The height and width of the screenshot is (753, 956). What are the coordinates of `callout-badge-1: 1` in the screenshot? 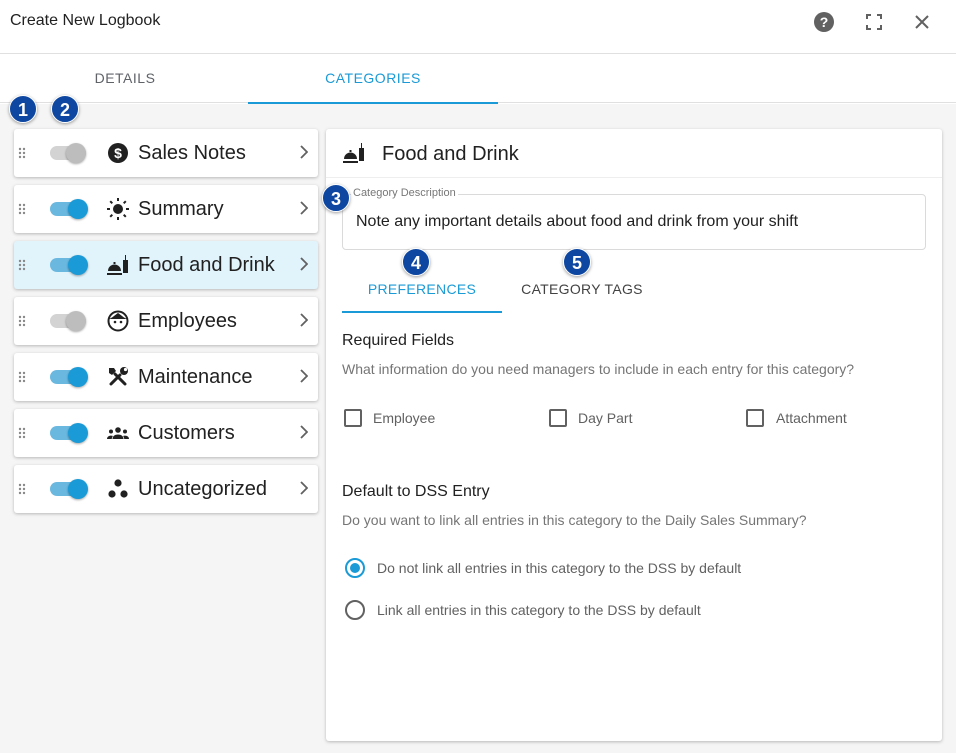 It's located at (23, 109).